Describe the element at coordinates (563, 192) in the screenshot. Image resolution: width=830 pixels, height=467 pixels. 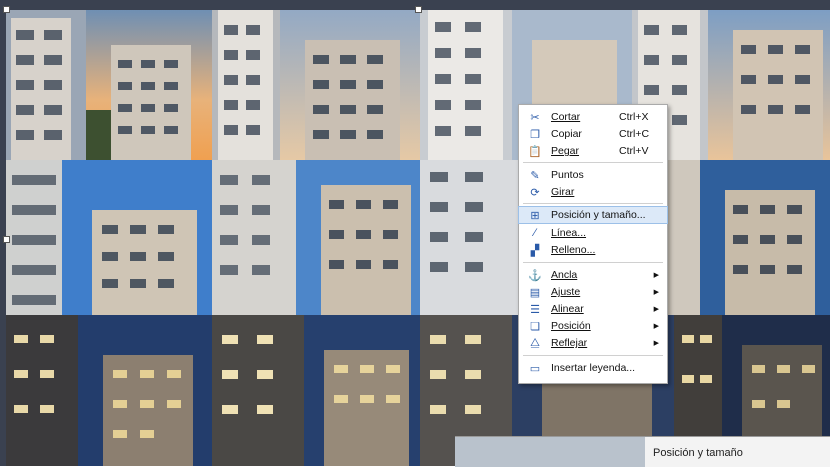
I see `menu-item-label: Girar` at that location.